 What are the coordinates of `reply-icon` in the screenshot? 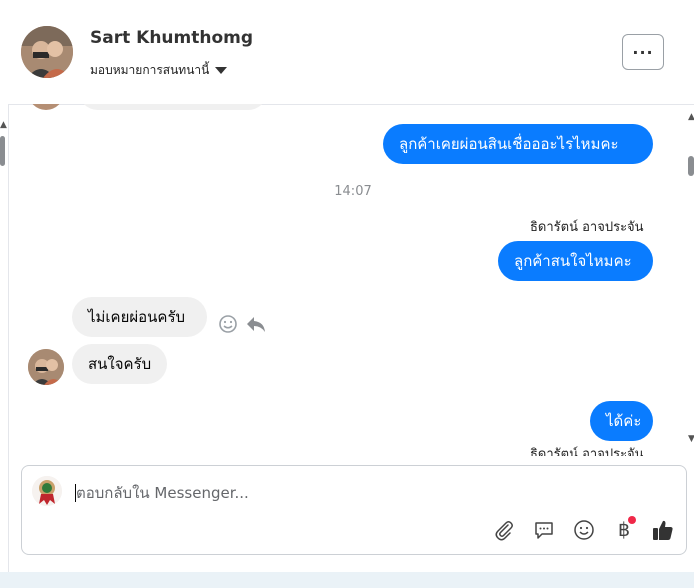 It's located at (256, 326).